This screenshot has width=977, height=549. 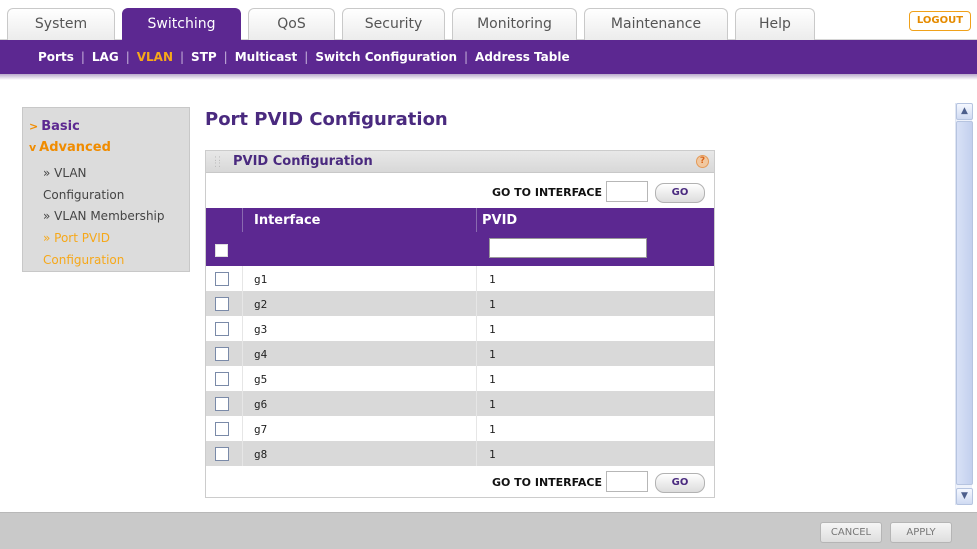 What do you see at coordinates (460, 278) in the screenshot?
I see `table-row: g1 1` at bounding box center [460, 278].